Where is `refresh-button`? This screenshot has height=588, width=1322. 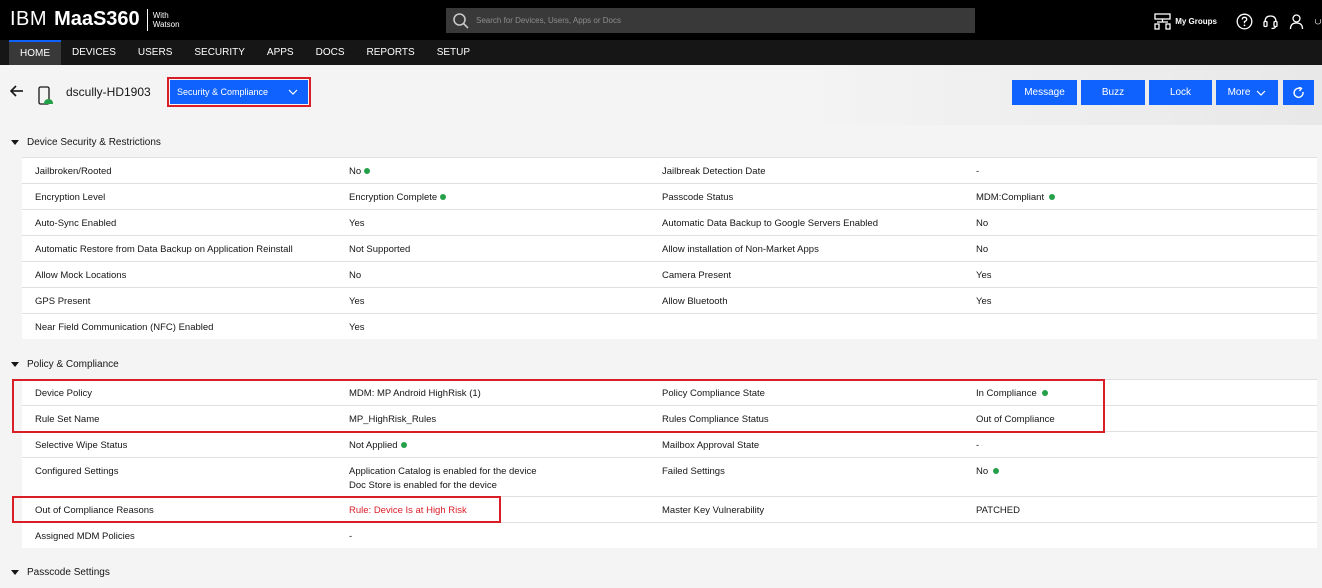 refresh-button is located at coordinates (1298, 92).